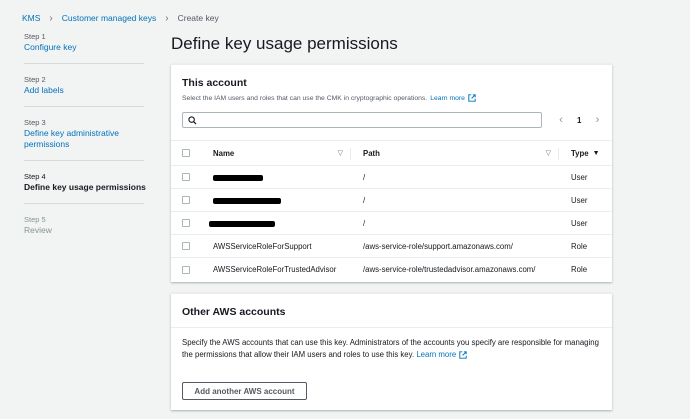 This screenshot has width=690, height=419. What do you see at coordinates (262, 246) in the screenshot?
I see `row-name: AWSServiceRoleForSupport` at bounding box center [262, 246].